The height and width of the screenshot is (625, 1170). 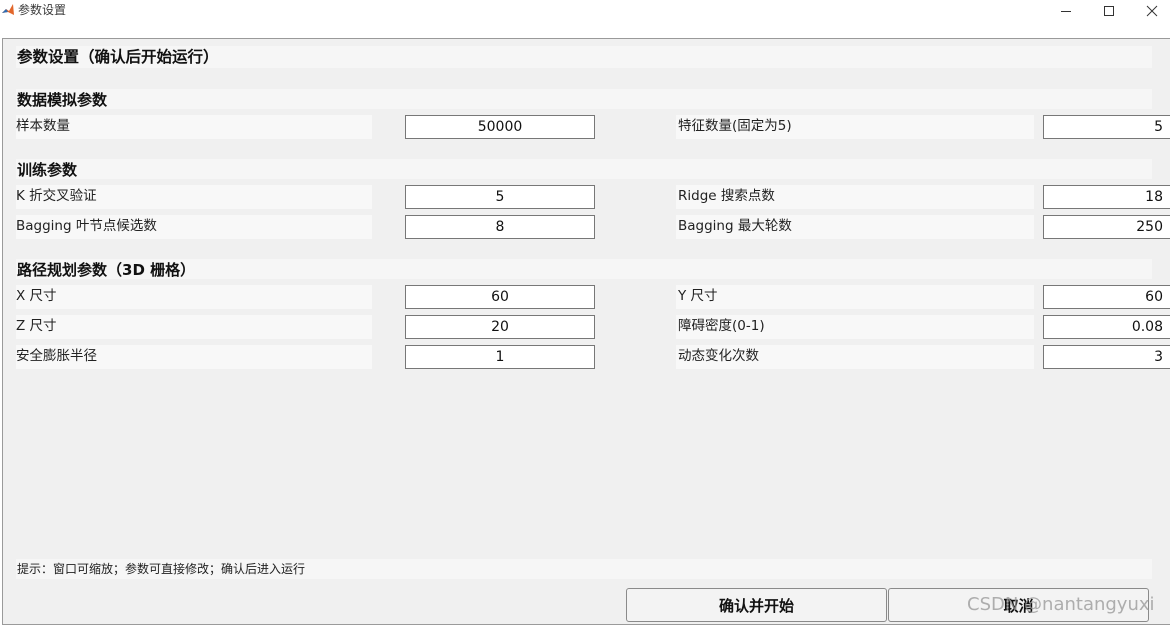 What do you see at coordinates (8, 9) in the screenshot?
I see `matlab-app-icon` at bounding box center [8, 9].